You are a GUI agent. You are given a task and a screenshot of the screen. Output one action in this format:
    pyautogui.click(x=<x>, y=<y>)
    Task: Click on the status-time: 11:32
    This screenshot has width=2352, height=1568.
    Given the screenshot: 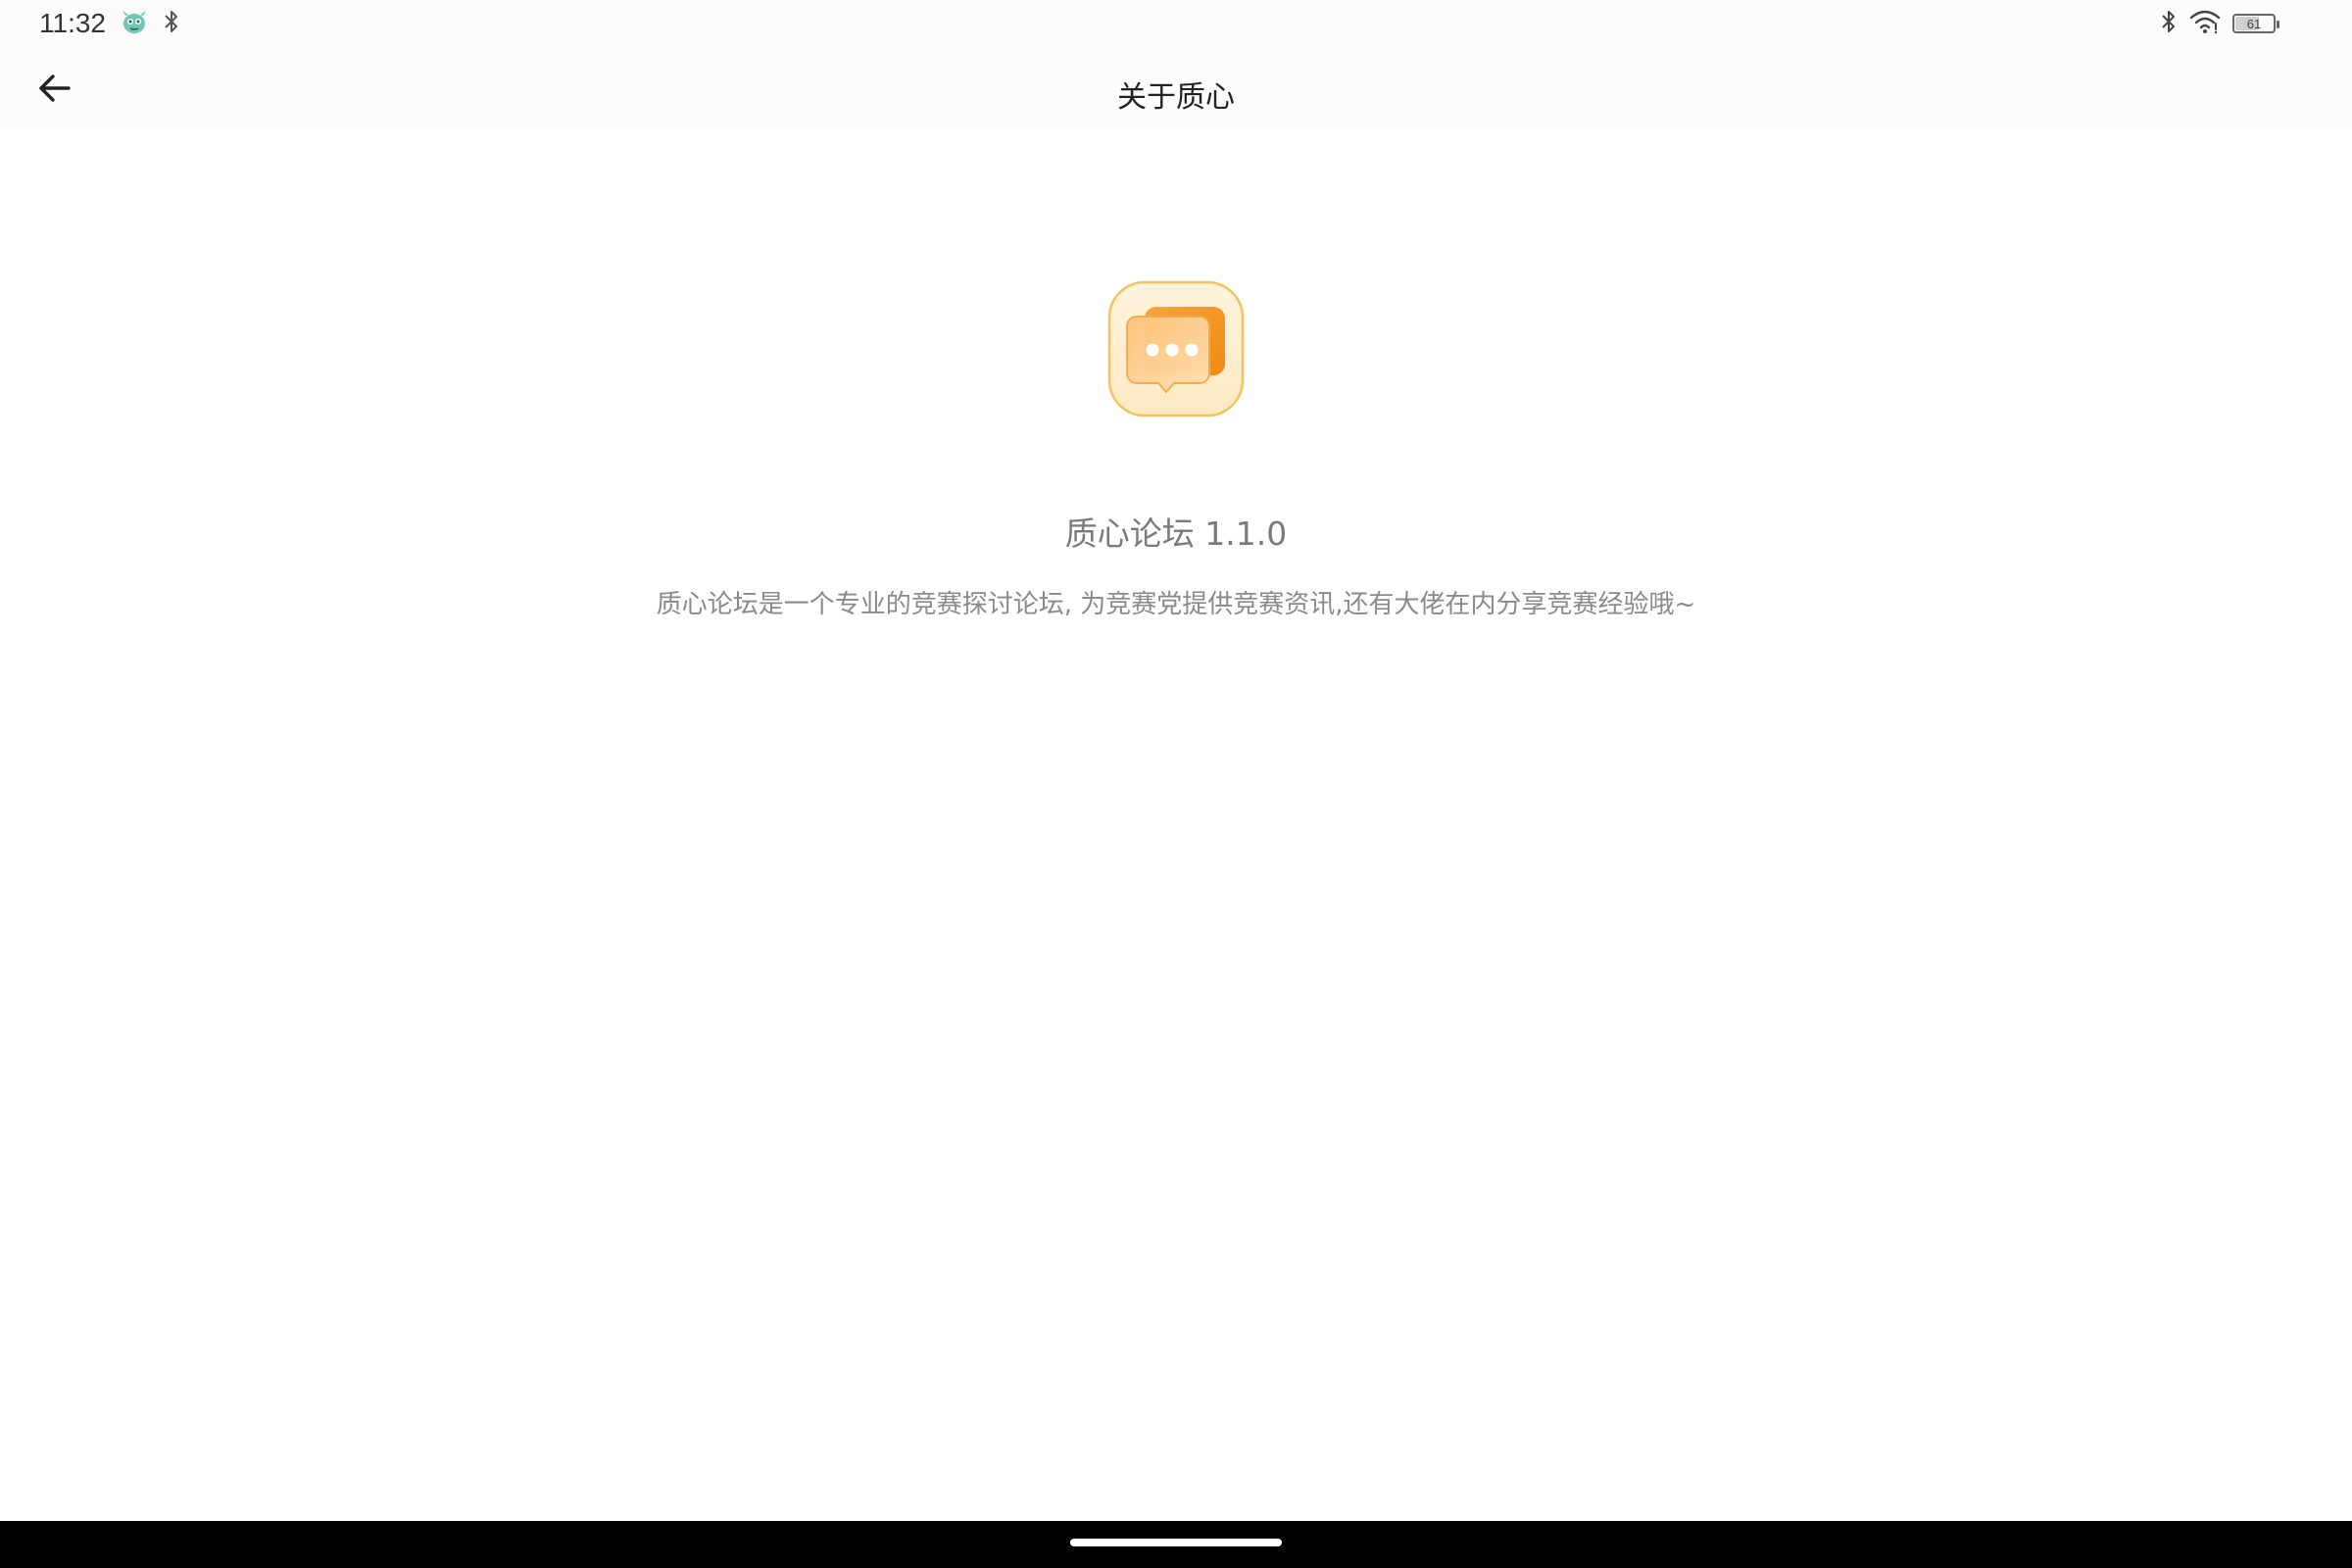 What is the action you would take?
    pyautogui.click(x=72, y=23)
    